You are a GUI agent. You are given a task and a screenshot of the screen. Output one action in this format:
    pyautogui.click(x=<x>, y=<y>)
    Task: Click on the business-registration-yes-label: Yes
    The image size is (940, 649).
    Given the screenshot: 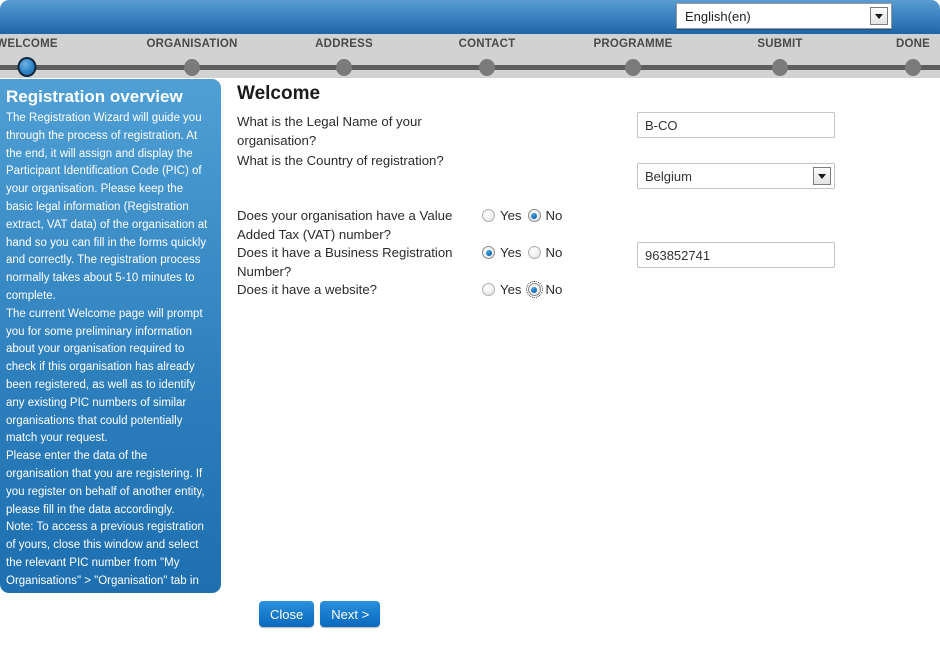 What is the action you would take?
    pyautogui.click(x=511, y=252)
    